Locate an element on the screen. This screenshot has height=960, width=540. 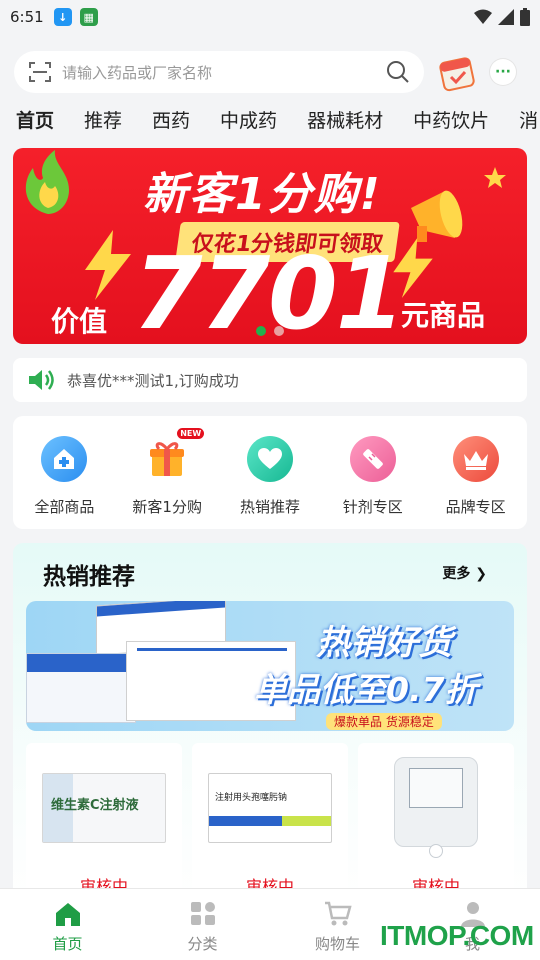
tab-more: 消 is located at coordinates (528, 122).